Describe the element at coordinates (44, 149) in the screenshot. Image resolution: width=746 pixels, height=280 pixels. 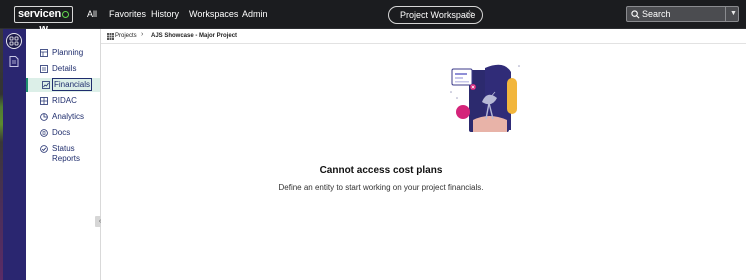
I see `status-reports-icon` at that location.